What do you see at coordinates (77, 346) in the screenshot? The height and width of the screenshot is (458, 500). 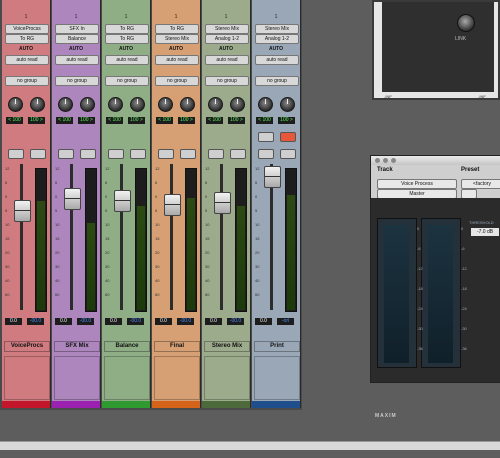 I see `track-name: SFX Mix` at bounding box center [77, 346].